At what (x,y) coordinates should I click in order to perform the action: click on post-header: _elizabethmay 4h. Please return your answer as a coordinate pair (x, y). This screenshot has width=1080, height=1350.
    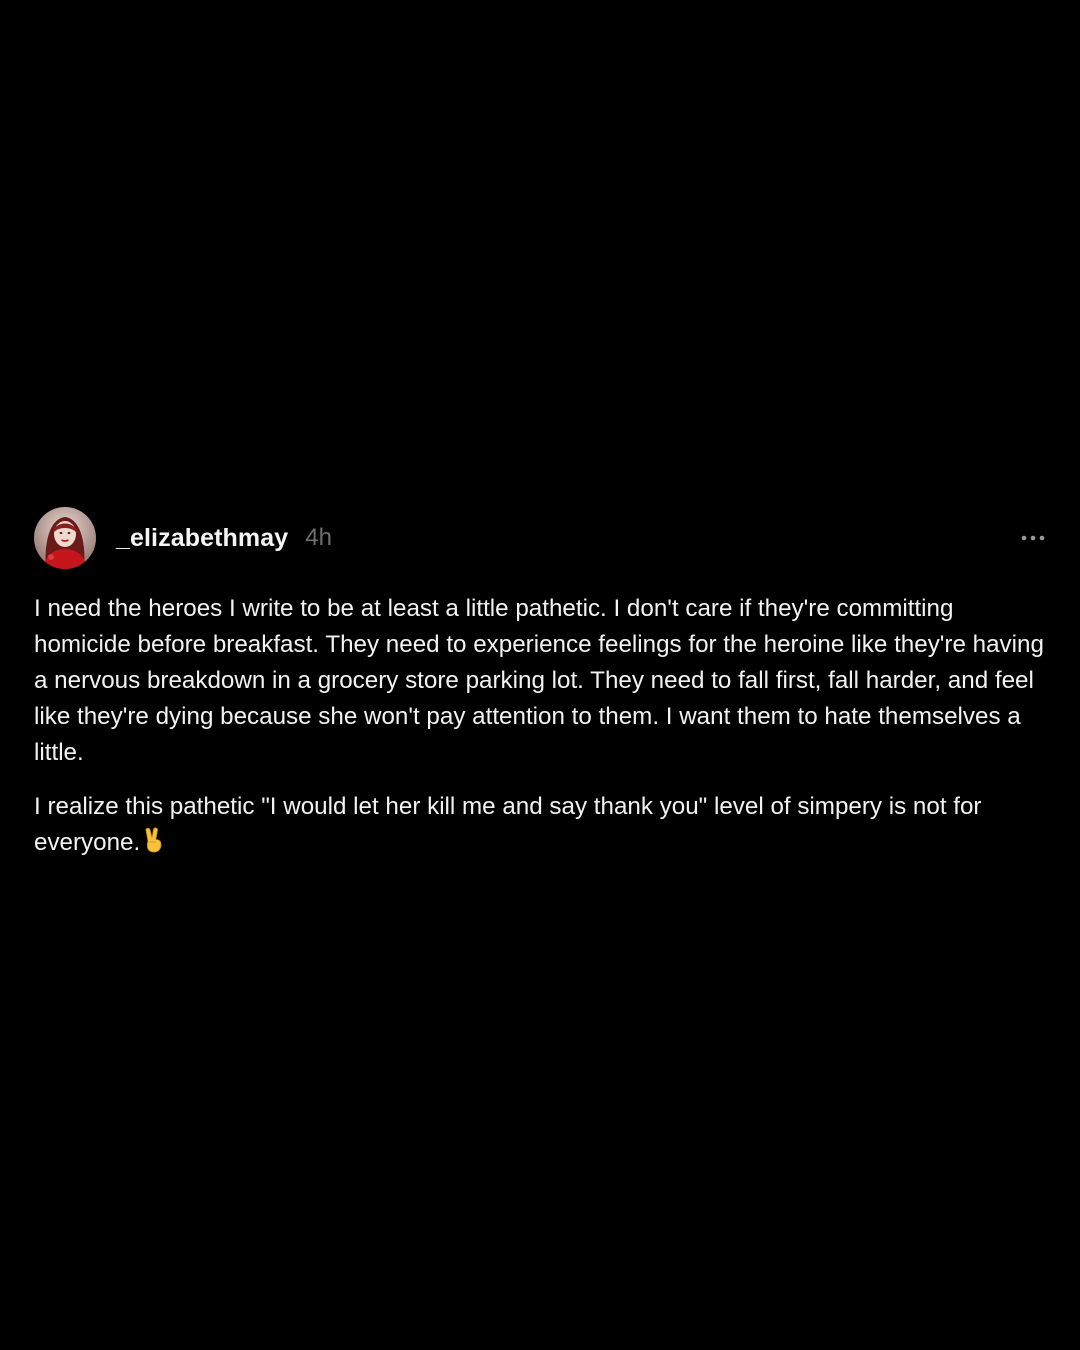
    Looking at the image, I should click on (540, 538).